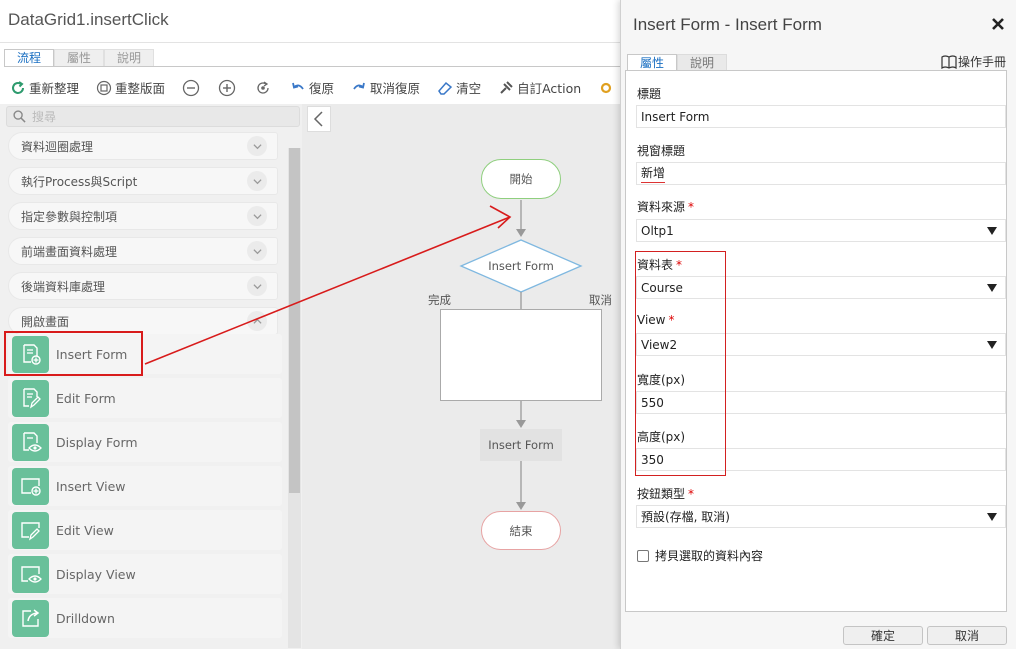  I want to click on view-edit-icon, so click(30, 530).